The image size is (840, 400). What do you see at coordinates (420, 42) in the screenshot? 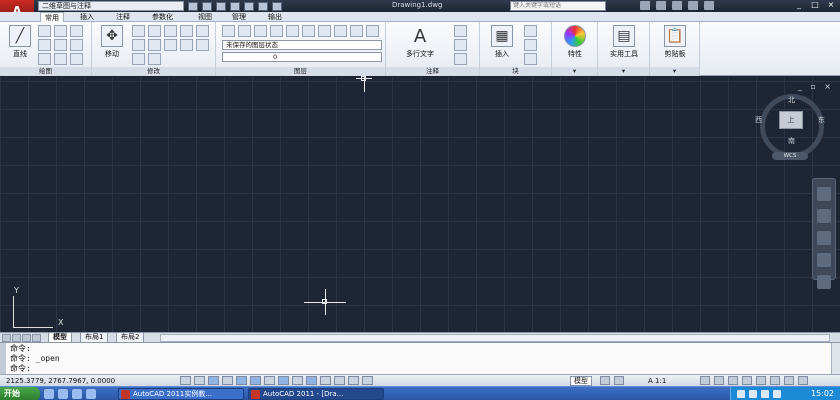
I see `mtext-tool: A 多行文字` at bounding box center [420, 42].